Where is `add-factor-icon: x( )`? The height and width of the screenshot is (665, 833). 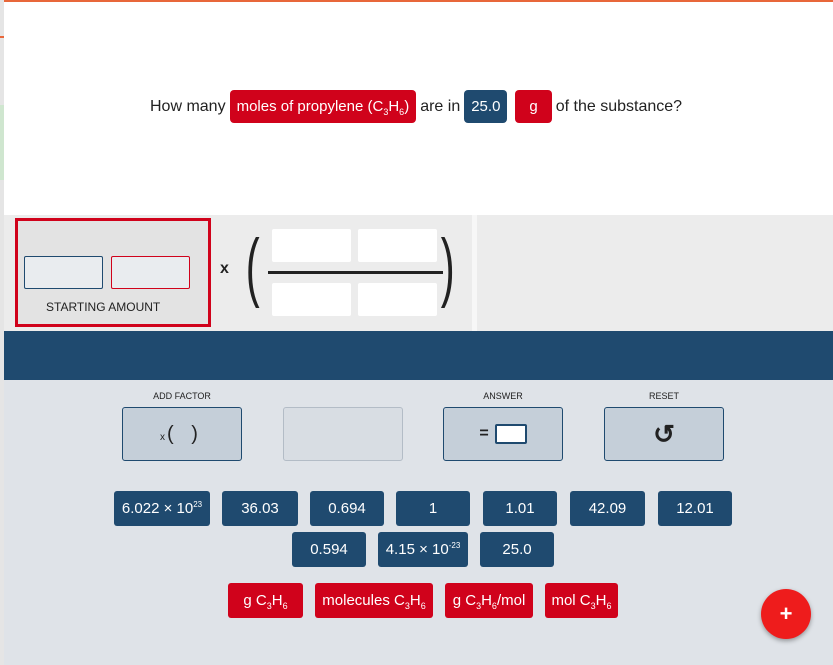
add-factor-icon: x( ) is located at coordinates (182, 433).